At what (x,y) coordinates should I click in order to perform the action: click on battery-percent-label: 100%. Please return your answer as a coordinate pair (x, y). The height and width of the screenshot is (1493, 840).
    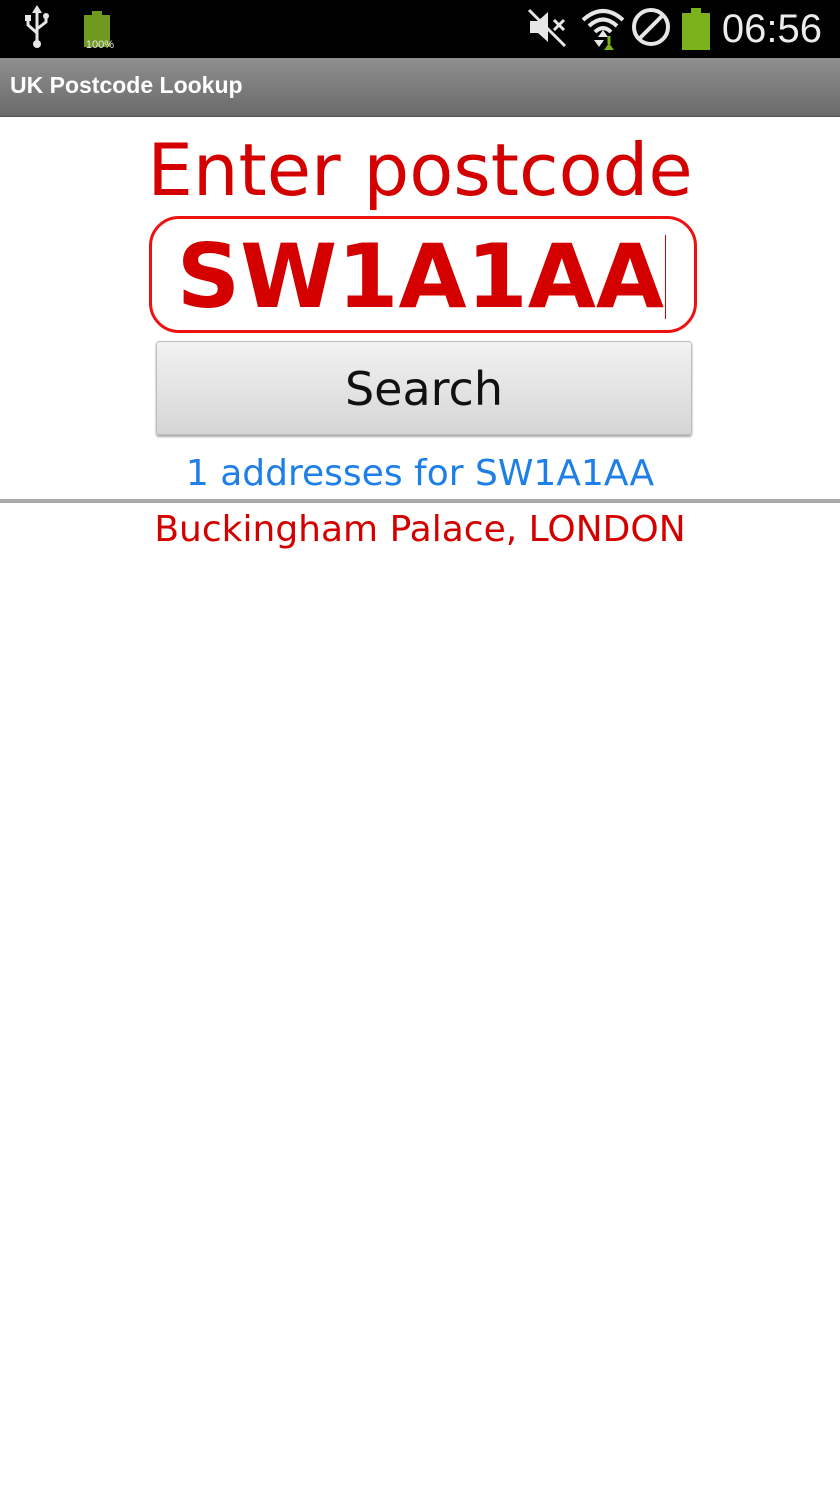
    Looking at the image, I should click on (100, 45).